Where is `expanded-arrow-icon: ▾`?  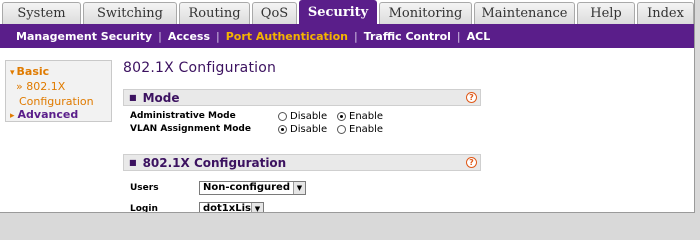
expanded-arrow-icon: ▾ is located at coordinates (12, 73).